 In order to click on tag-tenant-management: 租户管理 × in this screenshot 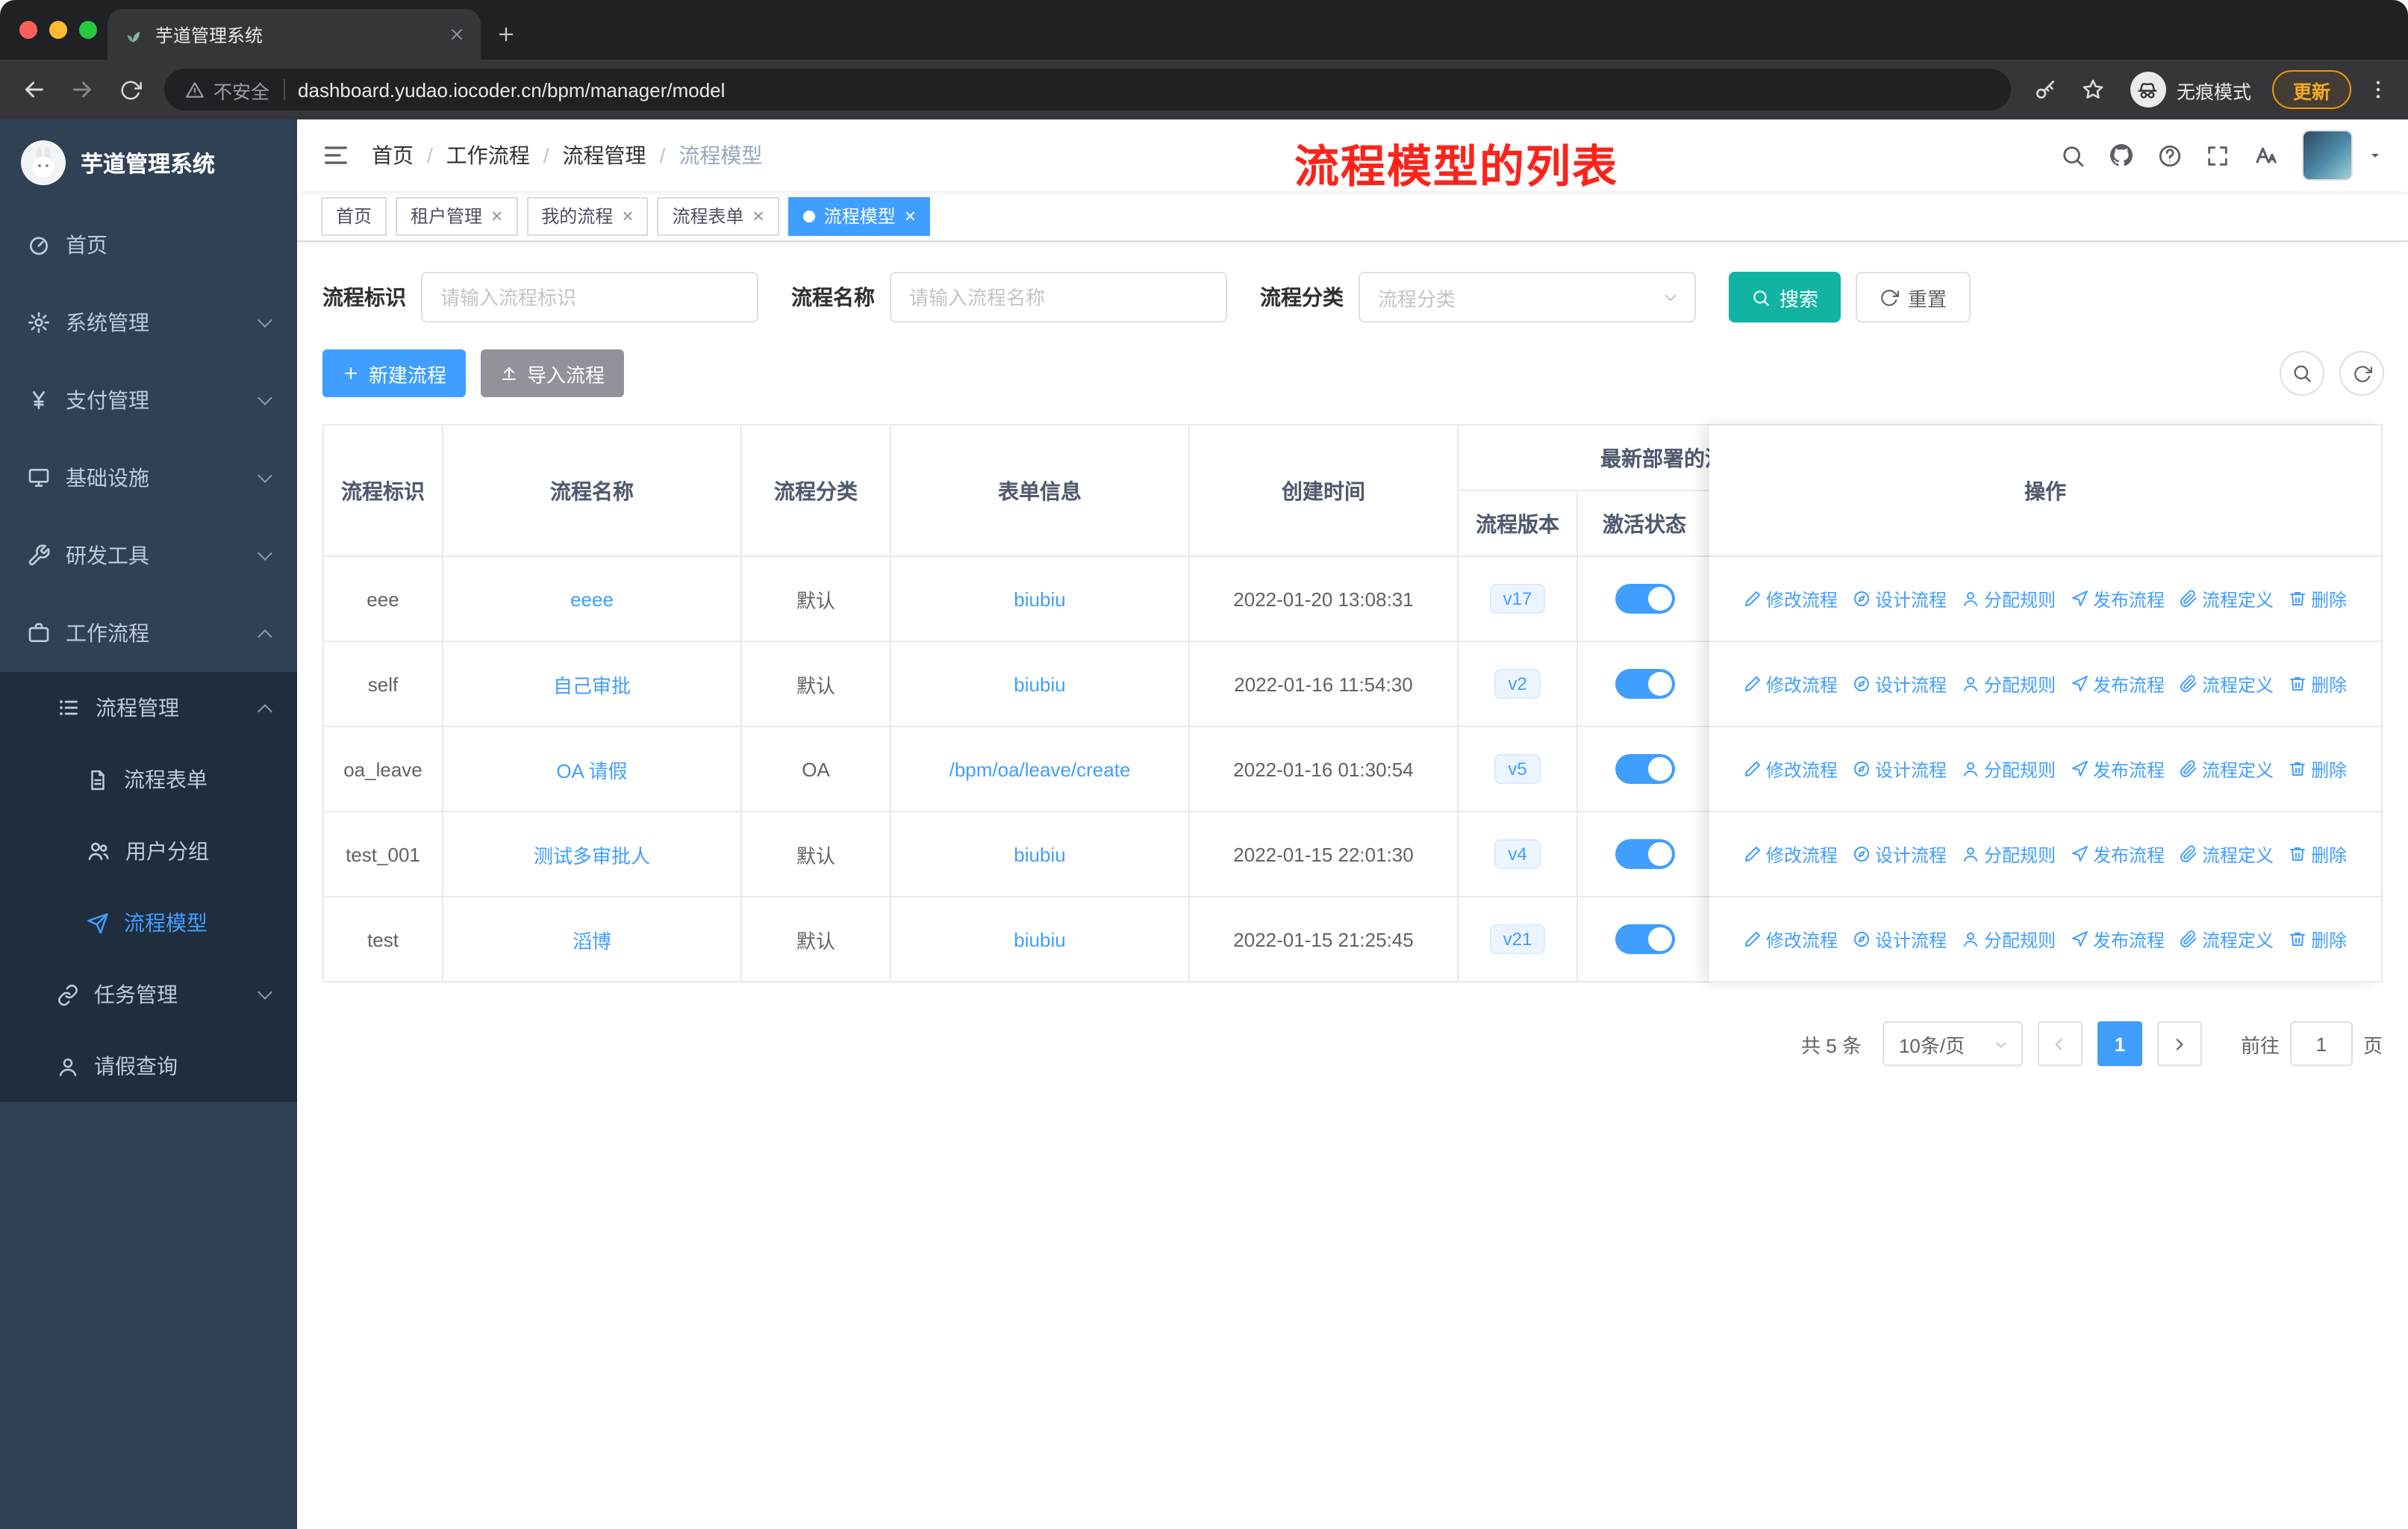, I will do `click(457, 215)`.